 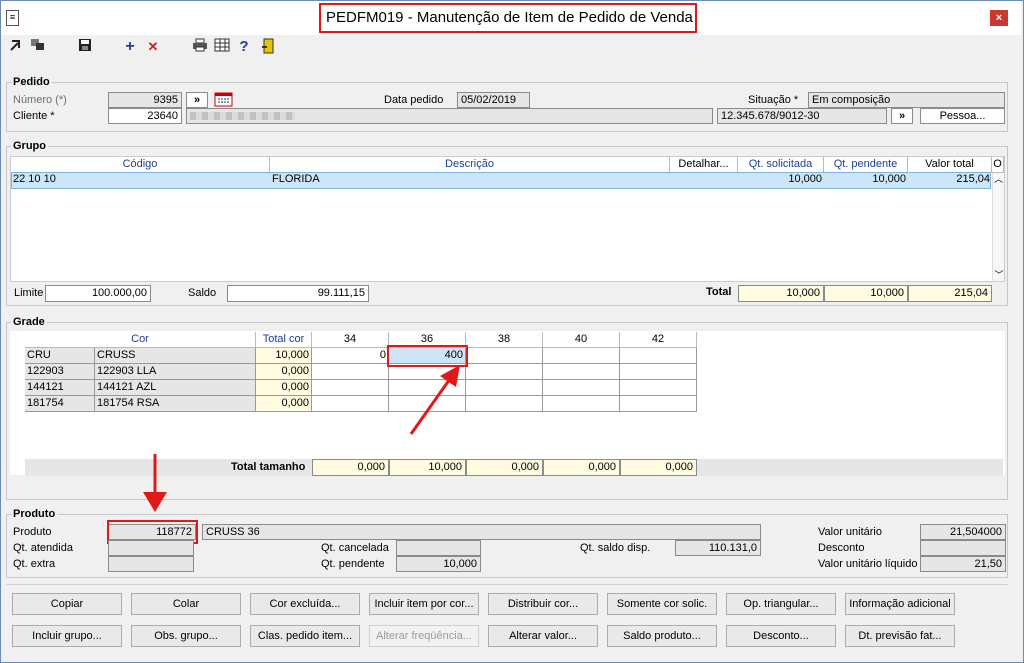 I want to click on grupo-header-qt-solicitada: Qt. solicitada, so click(x=781, y=165).